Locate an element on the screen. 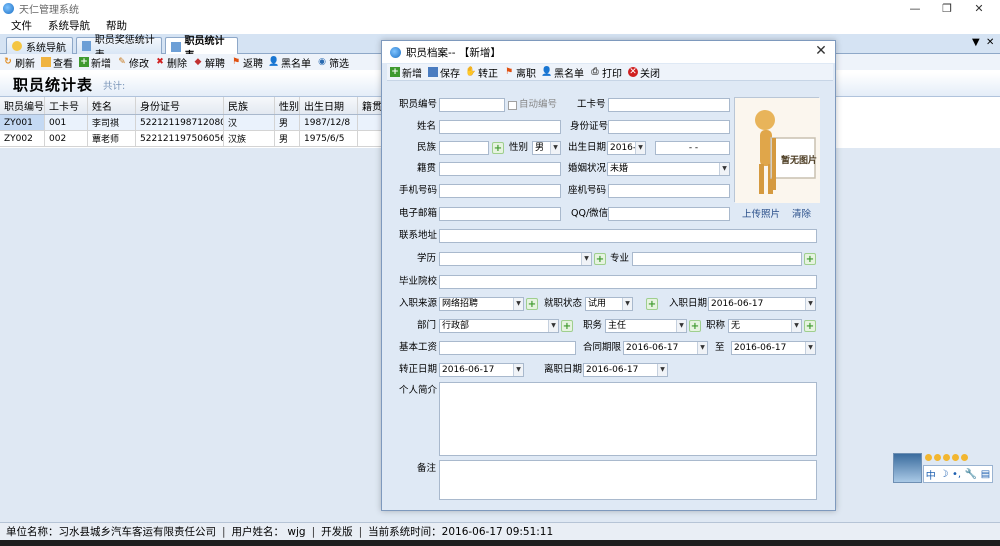 This screenshot has height=546, width=1000. view-button: 查看 is located at coordinates (57, 62).